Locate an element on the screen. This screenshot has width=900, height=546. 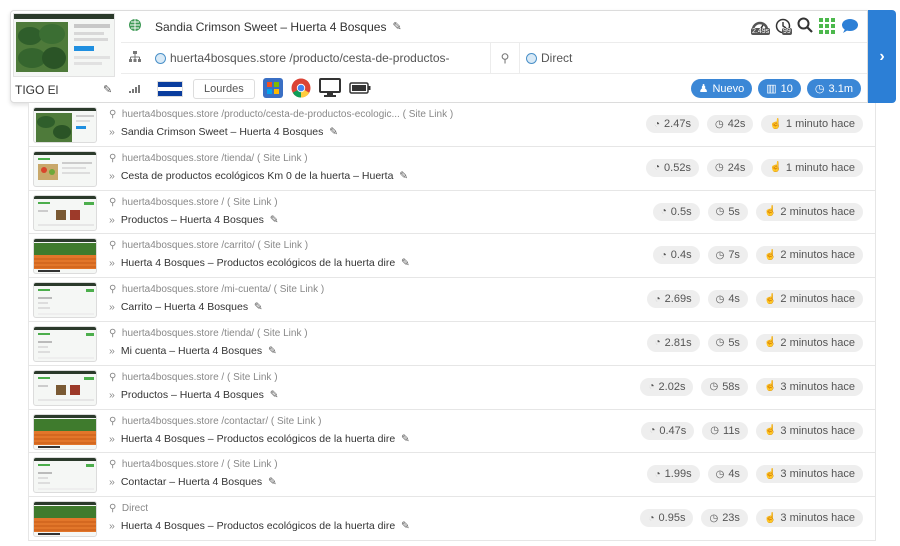
pageview-title-text: Carrito – Huerta 4 Bosques is located at coordinates (184, 307).